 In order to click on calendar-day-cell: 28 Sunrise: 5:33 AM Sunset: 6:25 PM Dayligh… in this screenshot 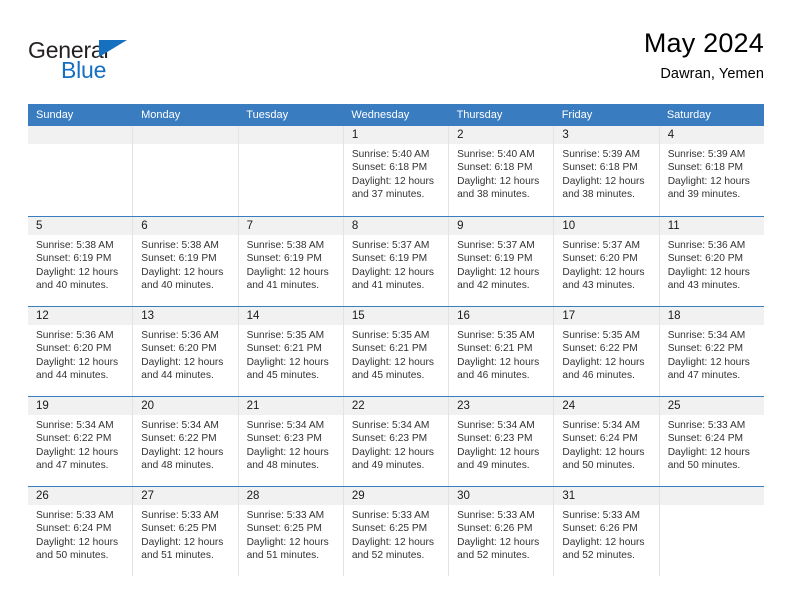, I will do `click(291, 531)`.